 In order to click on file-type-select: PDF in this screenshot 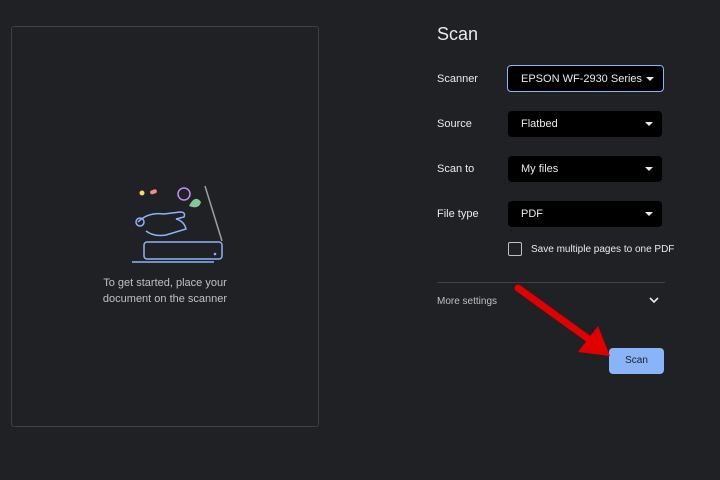, I will do `click(585, 214)`.